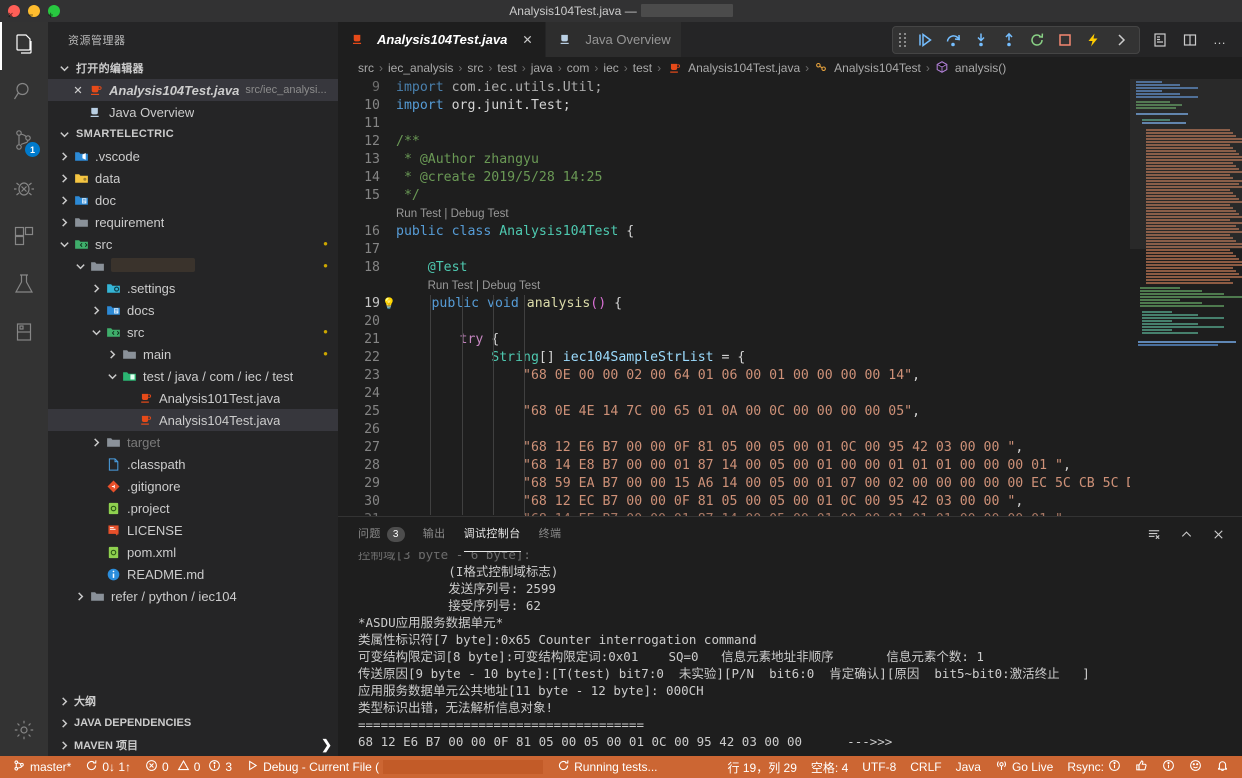 The height and width of the screenshot is (778, 1242). I want to click on panel-actions, so click(1191, 535).